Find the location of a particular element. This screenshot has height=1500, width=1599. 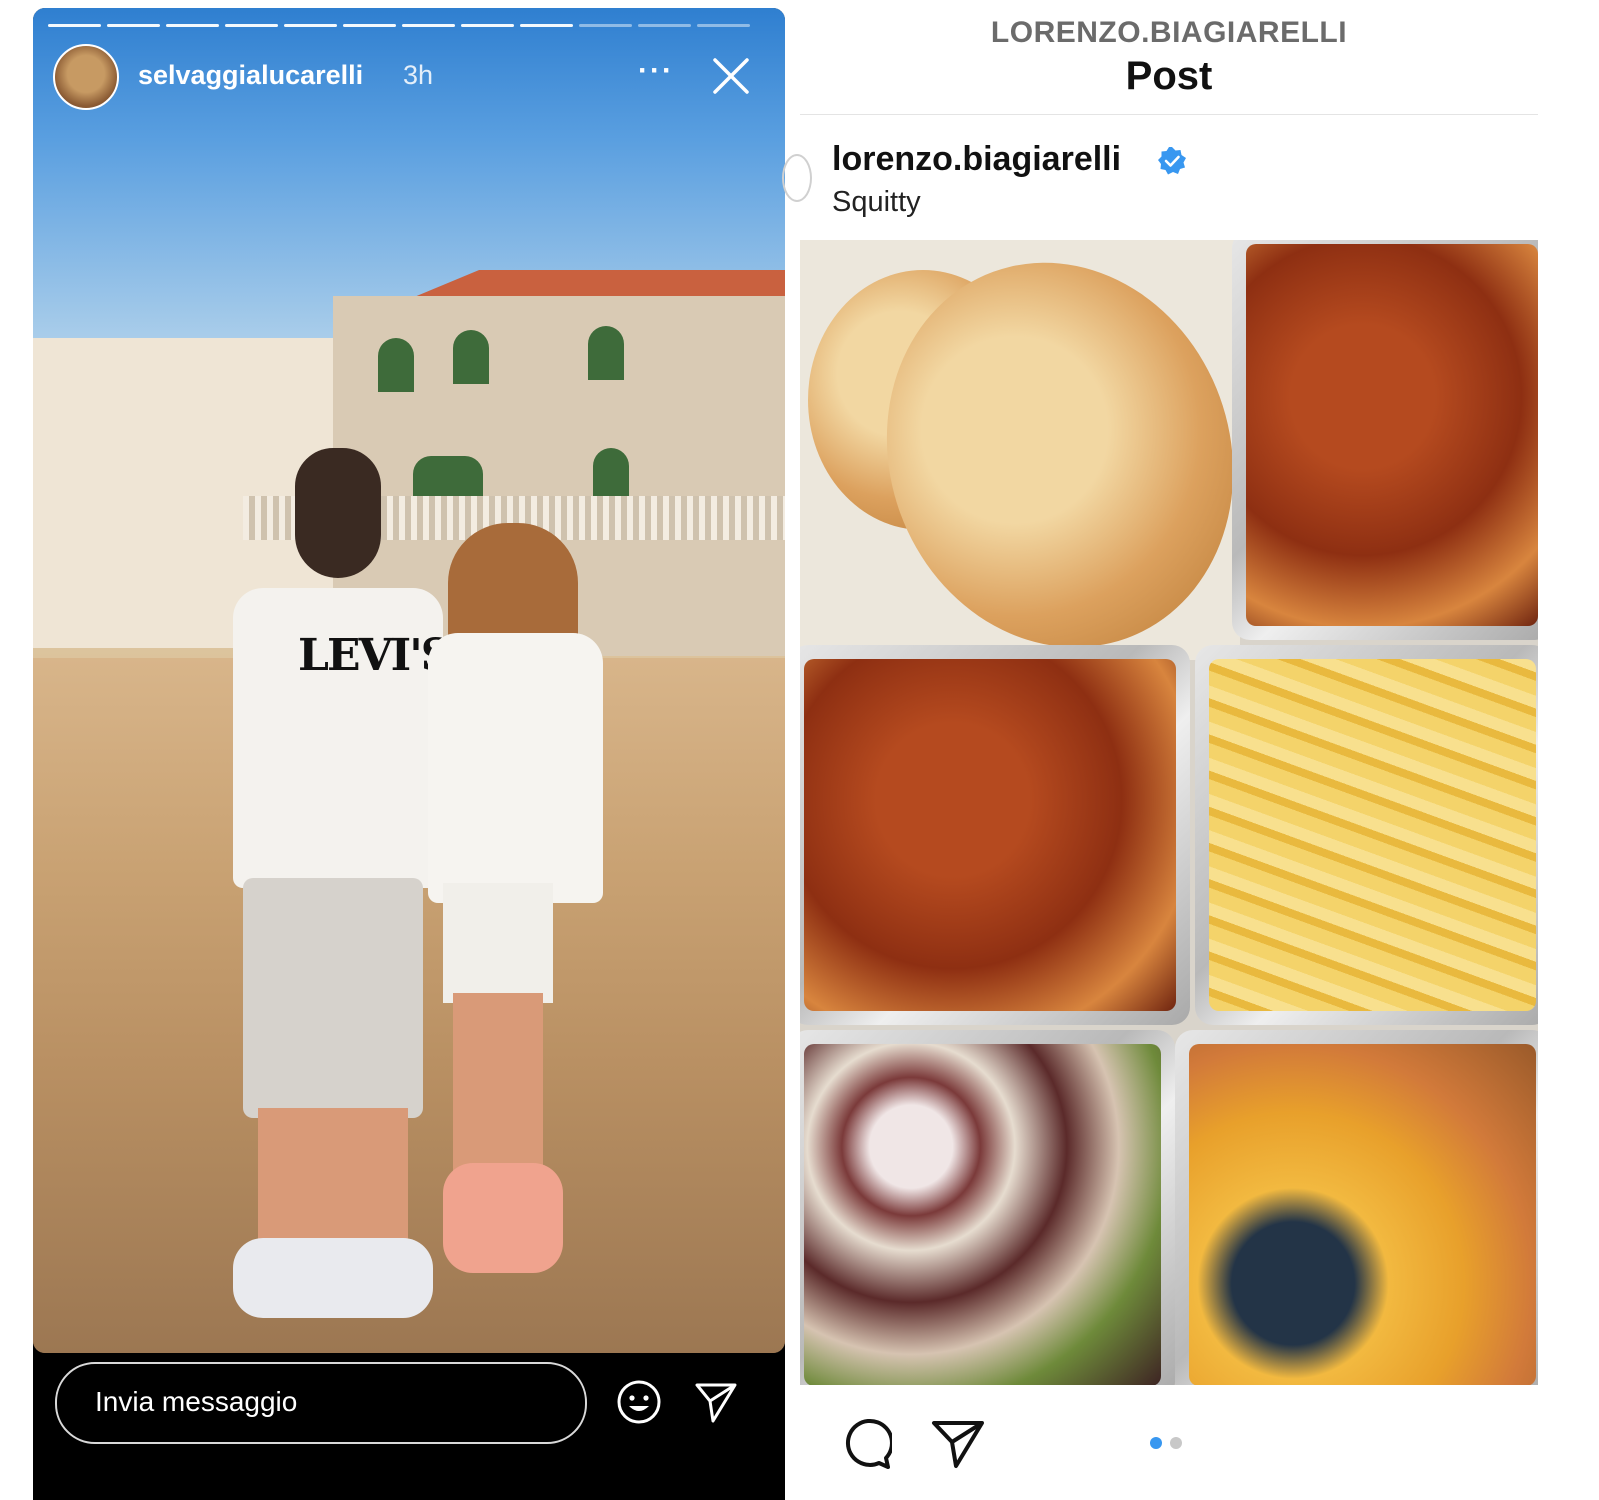

woman-shoes is located at coordinates (503, 1218).